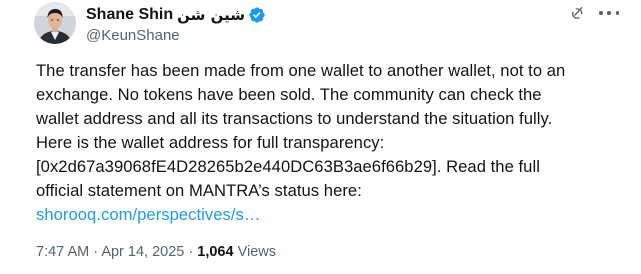 The image size is (641, 274). Describe the element at coordinates (577, 13) in the screenshot. I see `grok-icon` at that location.